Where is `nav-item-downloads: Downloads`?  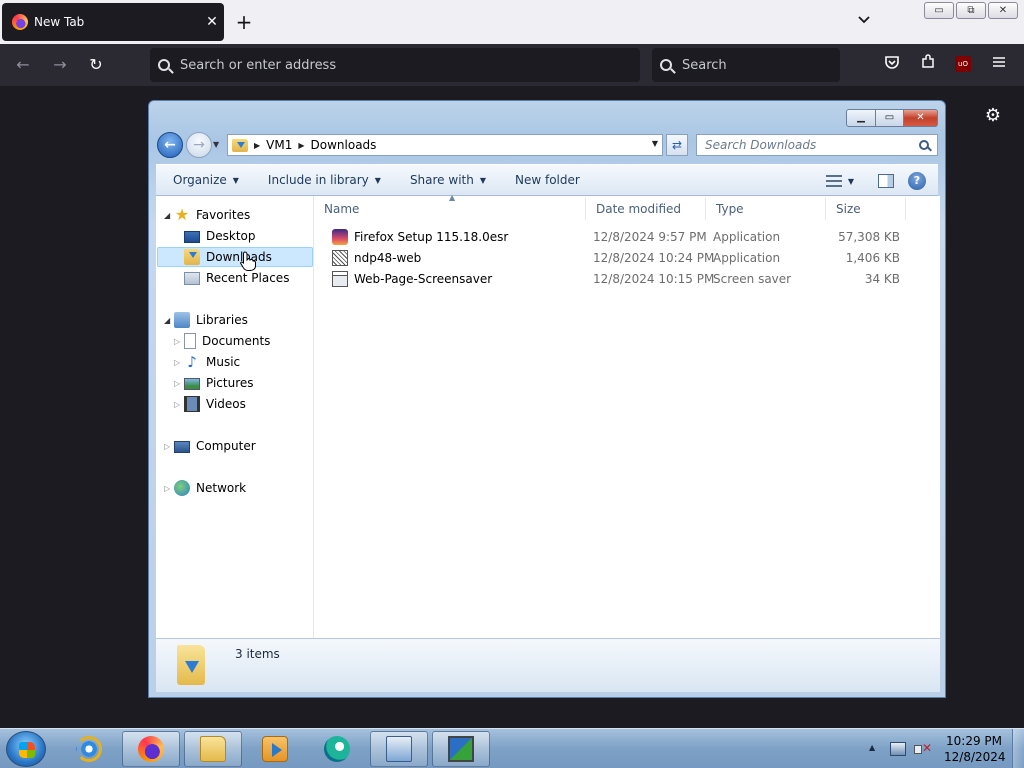
nav-item-downloads: Downloads is located at coordinates (235, 257).